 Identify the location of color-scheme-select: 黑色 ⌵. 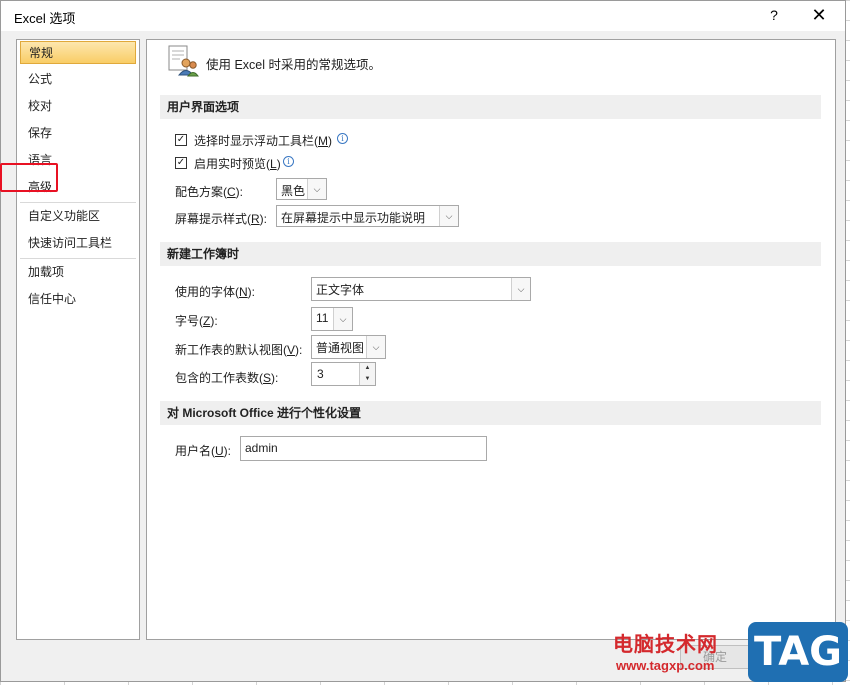
(301, 189).